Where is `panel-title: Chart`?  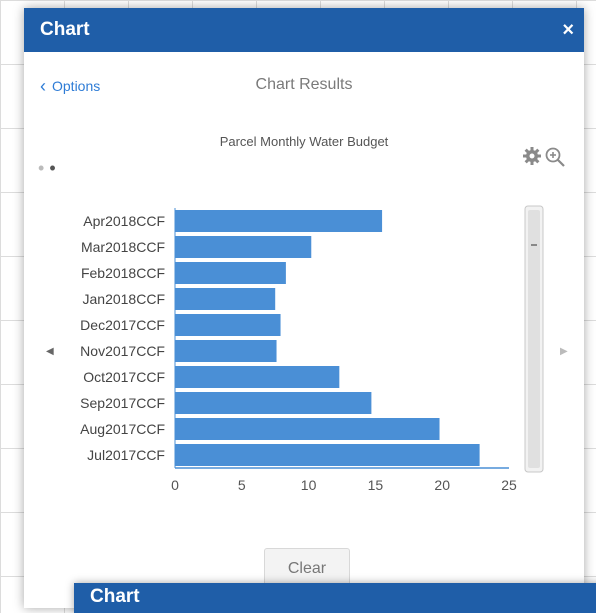
panel-title: Chart is located at coordinates (65, 29).